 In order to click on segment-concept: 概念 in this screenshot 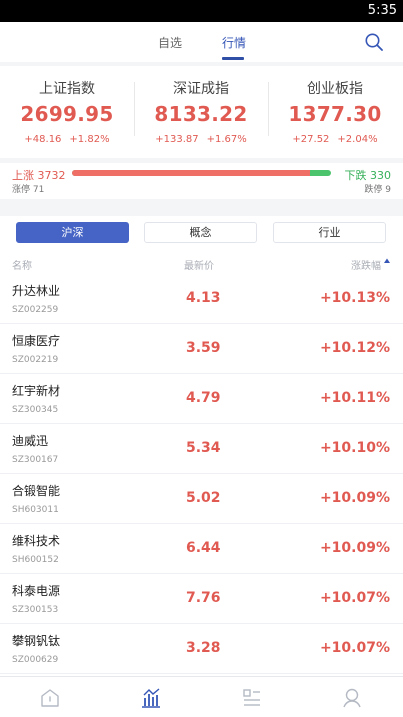, I will do `click(200, 232)`.